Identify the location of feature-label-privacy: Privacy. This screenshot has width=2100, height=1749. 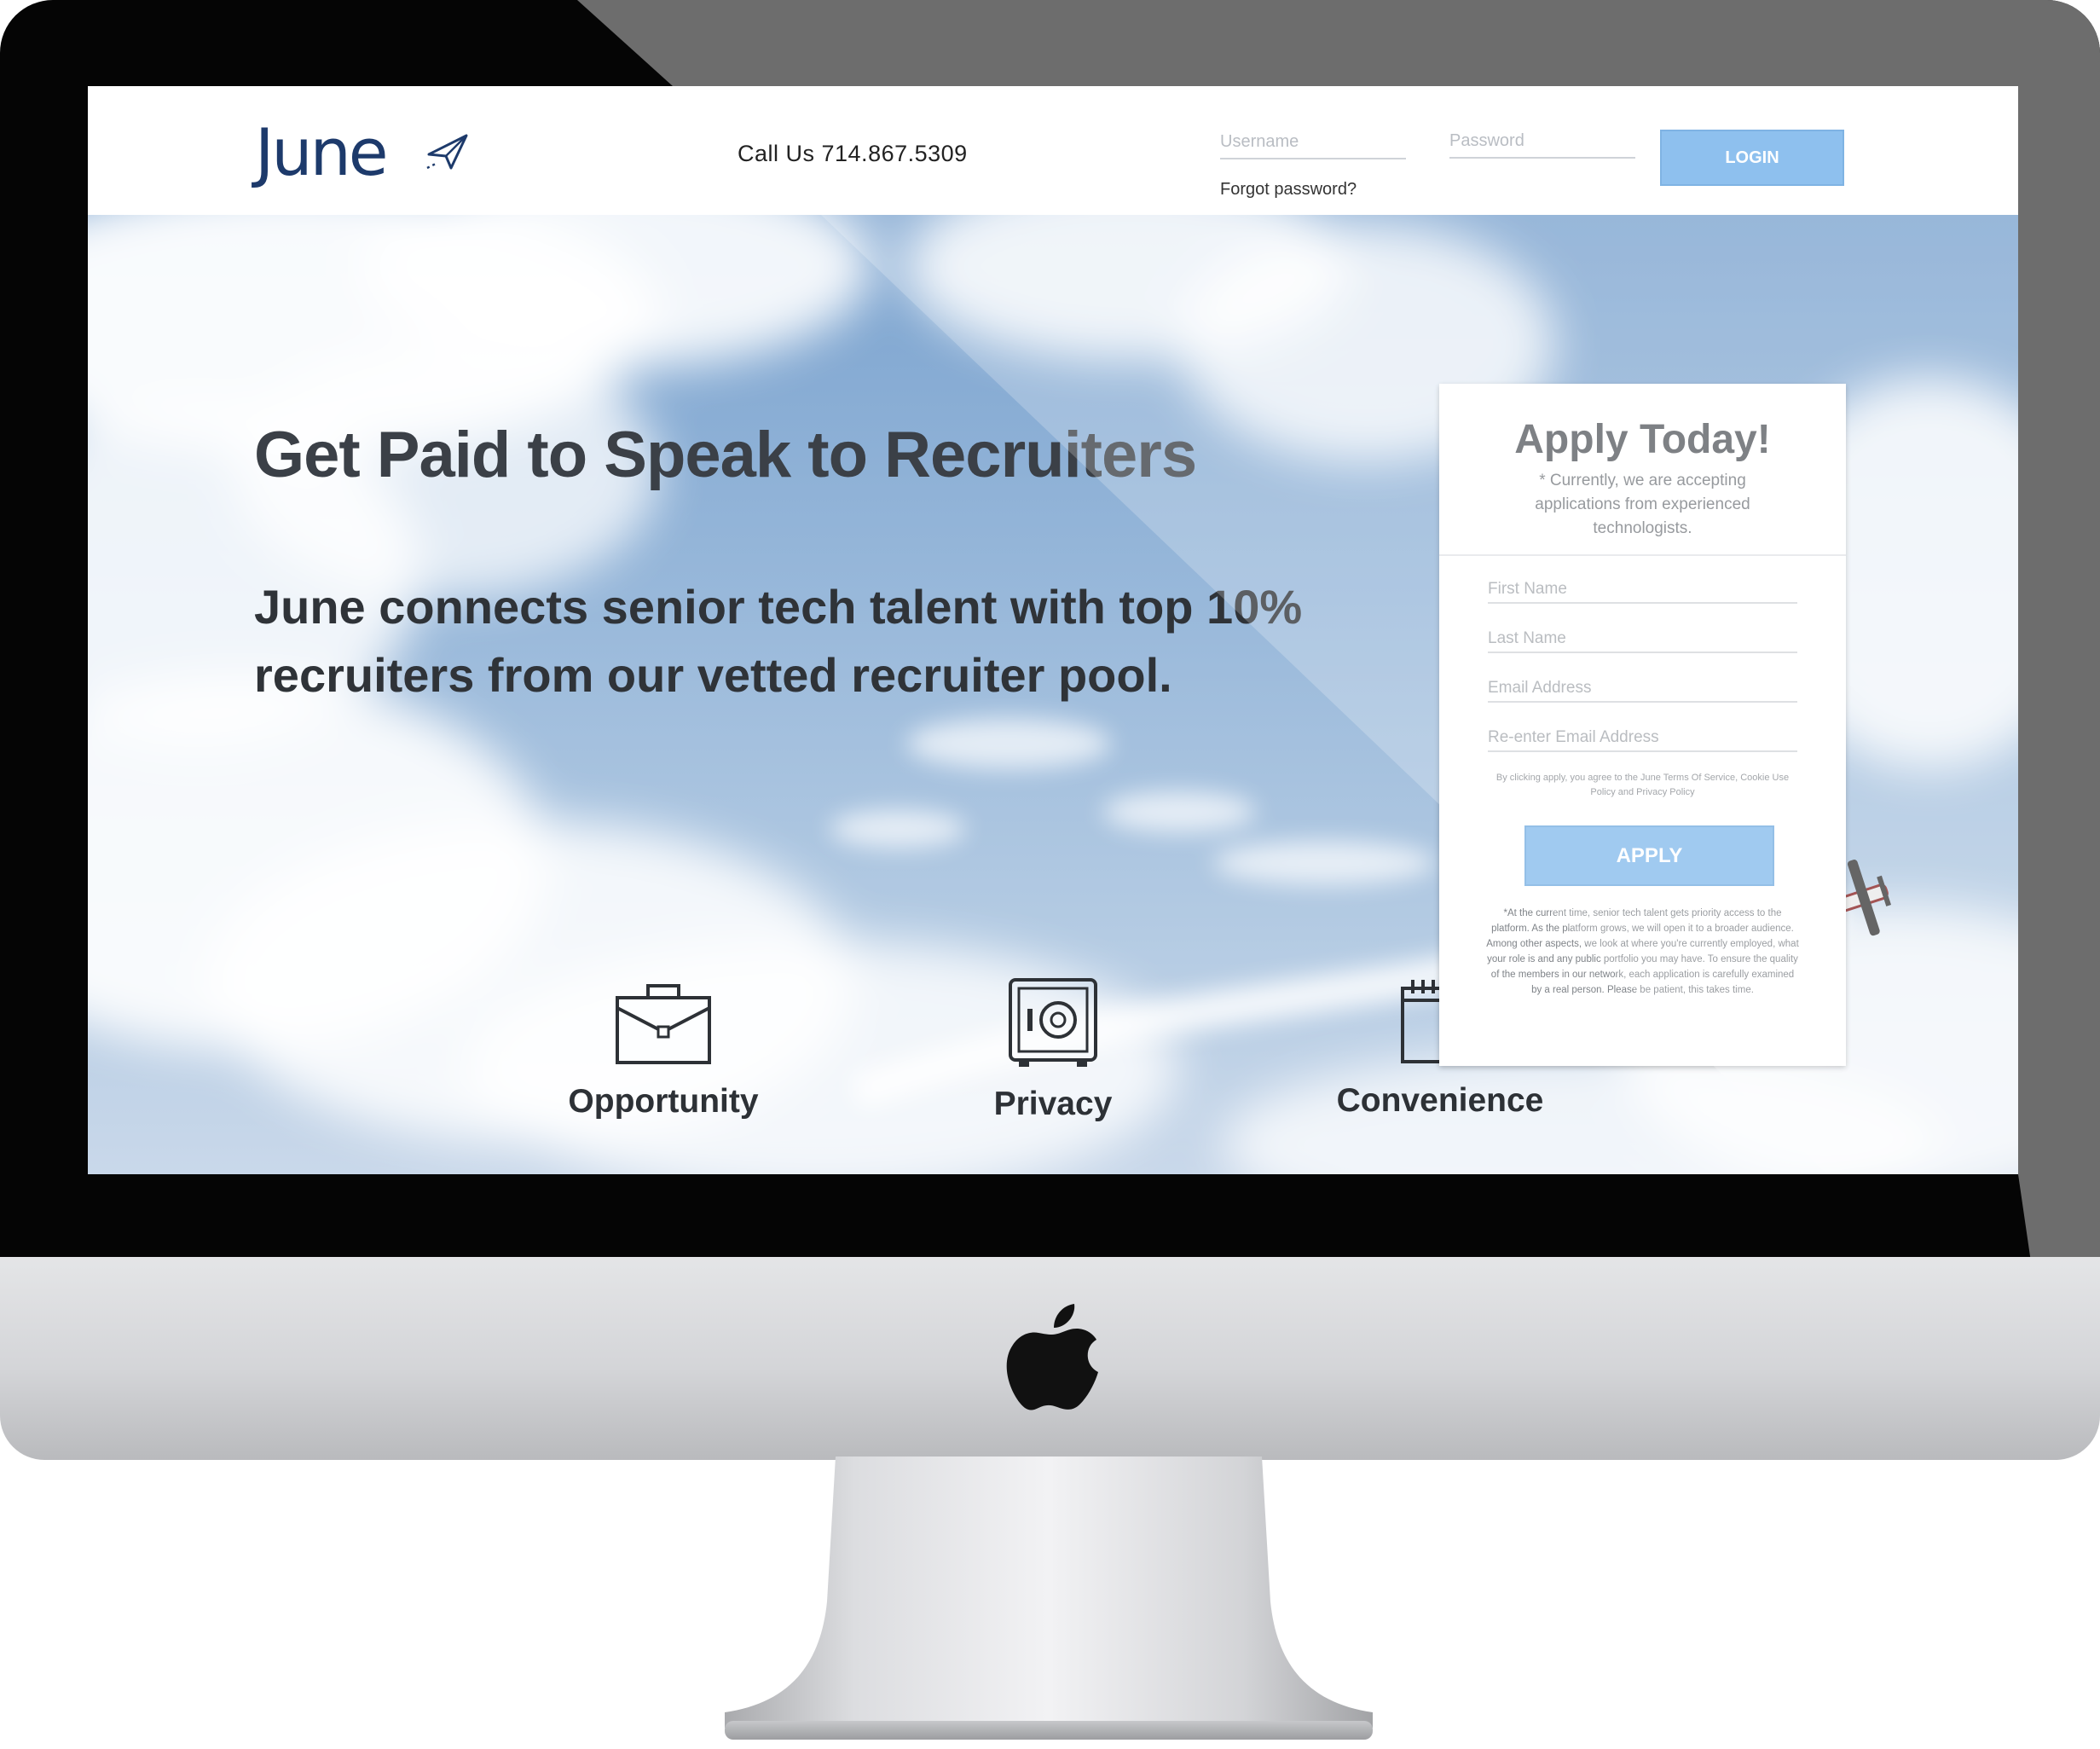
(1053, 1104).